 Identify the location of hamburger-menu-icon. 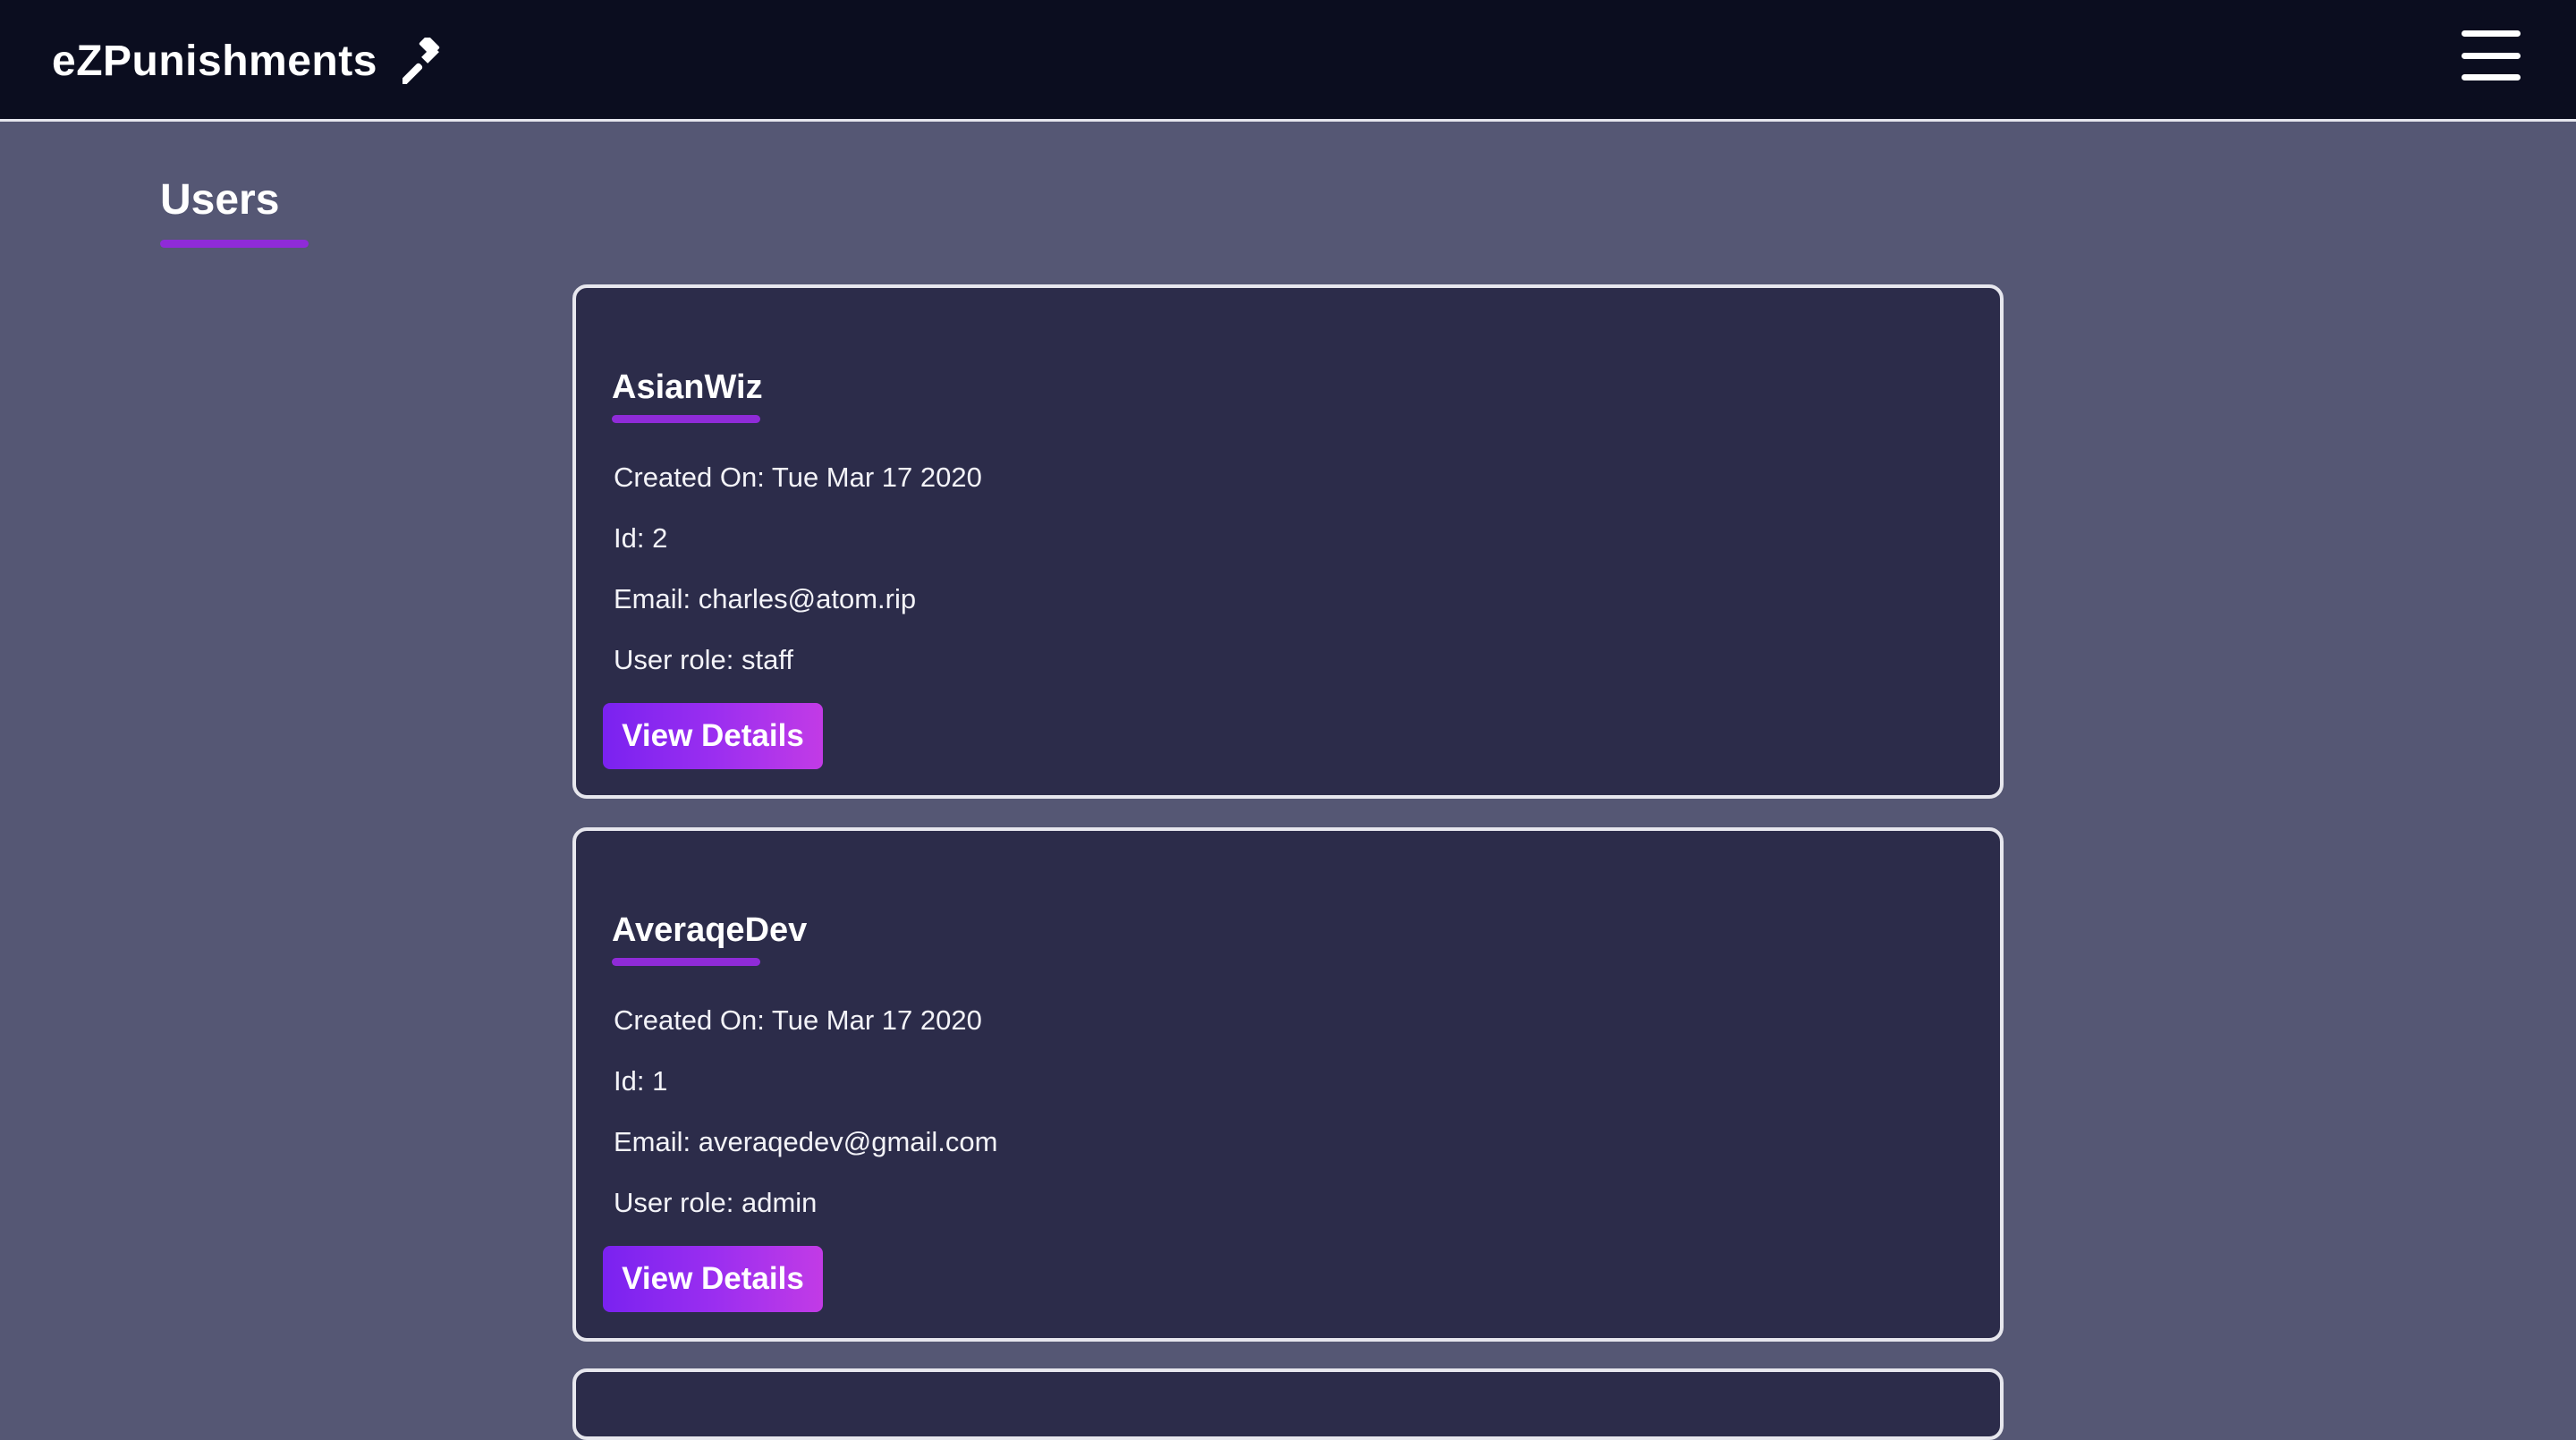
(2491, 55).